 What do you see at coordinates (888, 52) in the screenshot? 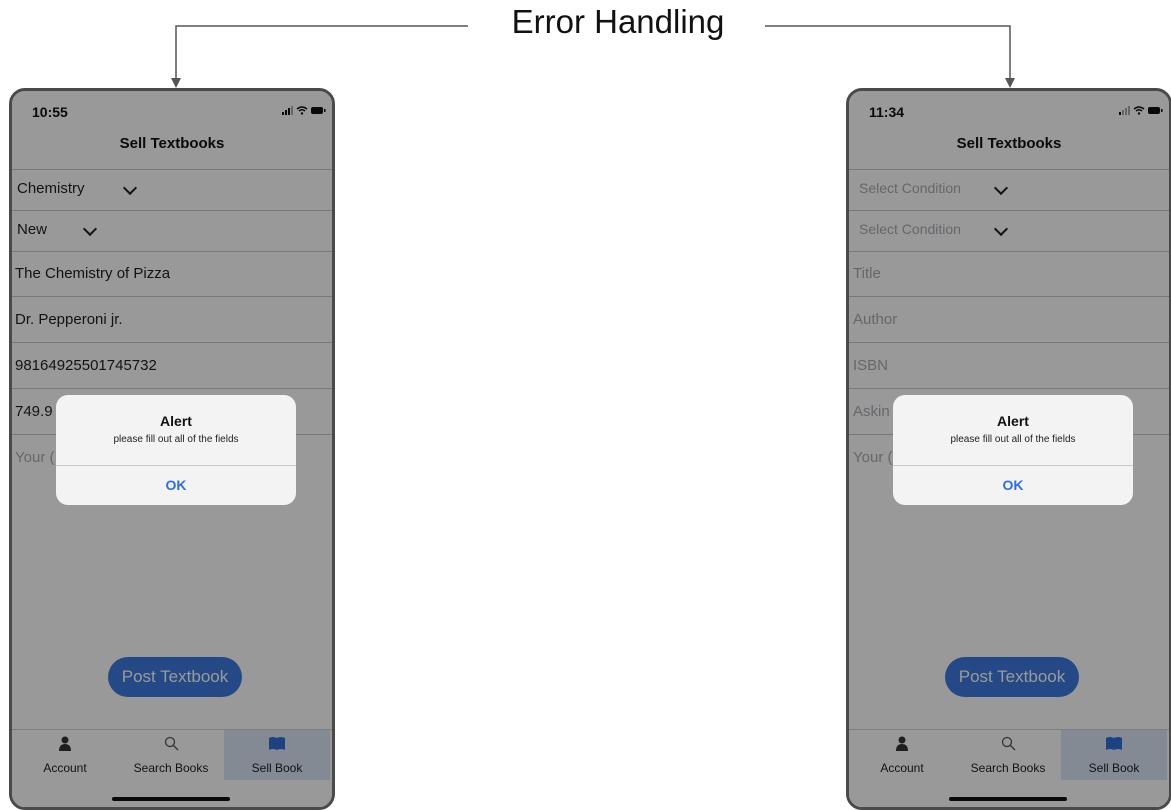
I see `connector-right` at bounding box center [888, 52].